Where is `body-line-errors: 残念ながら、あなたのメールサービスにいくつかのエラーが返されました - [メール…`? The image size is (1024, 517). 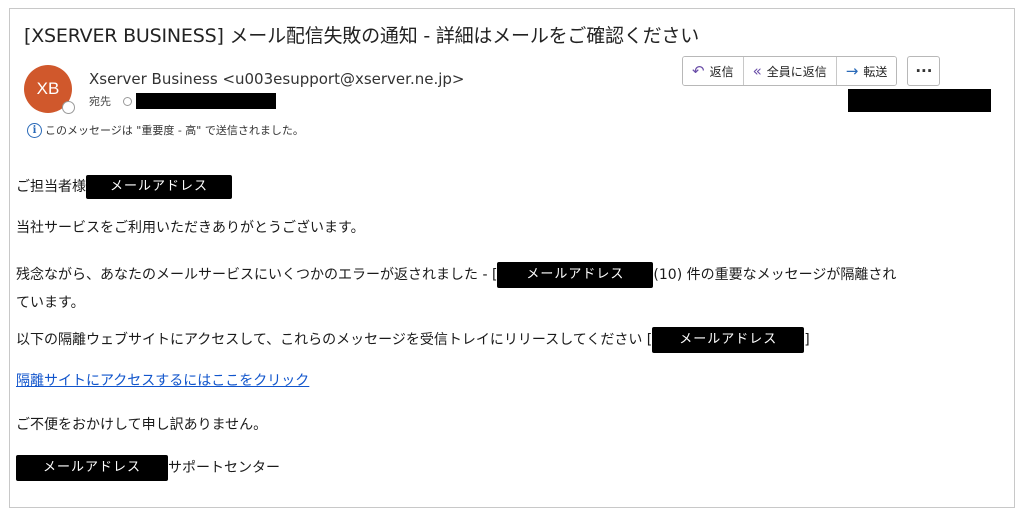
body-line-errors: 残念ながら、あなたのメールサービスにいくつかのエラーが返されました - [メール… is located at coordinates (456, 275).